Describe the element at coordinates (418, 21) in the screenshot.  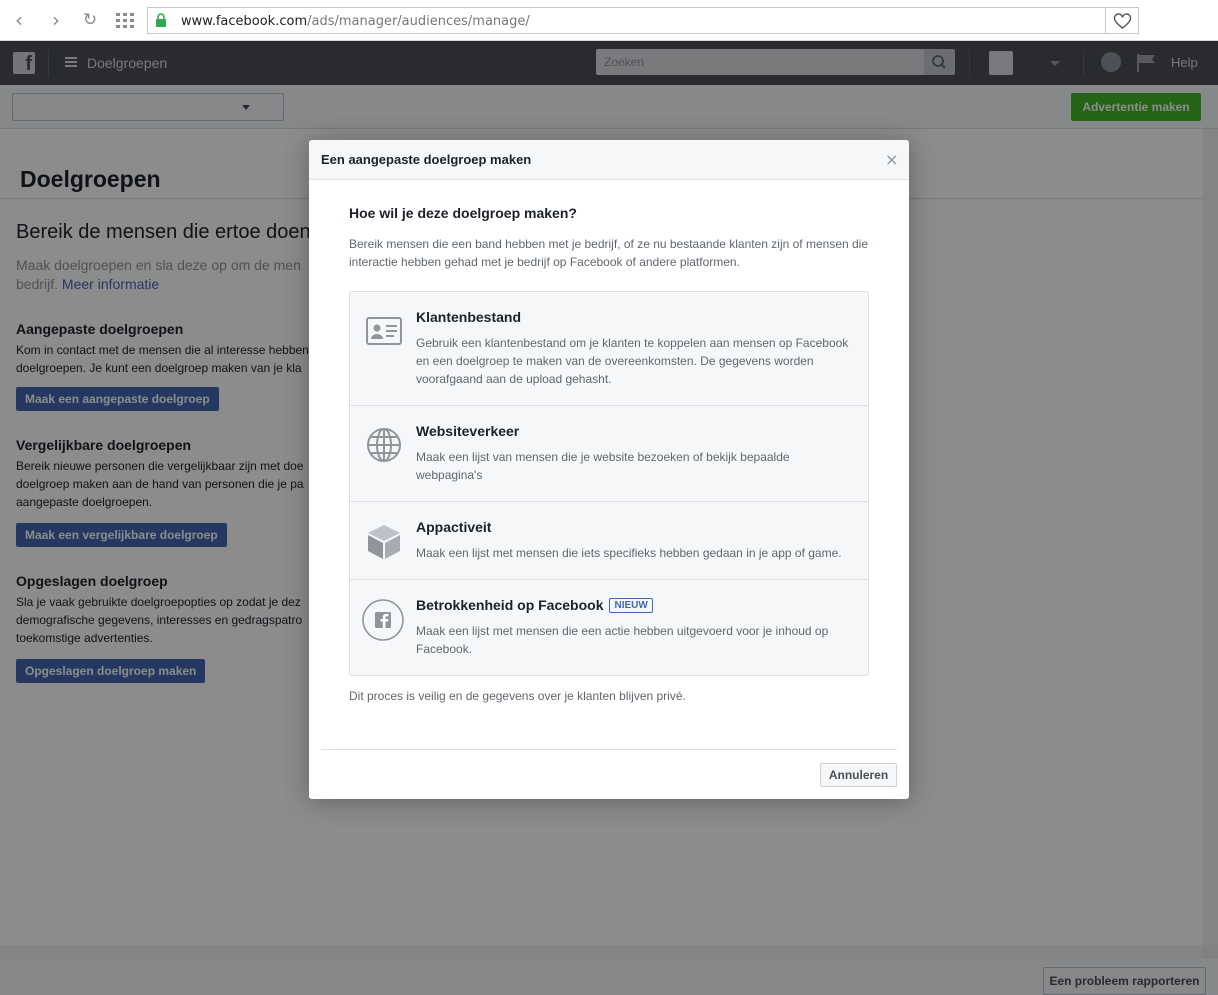
I see `url-path: /ads/manager/audiences/manage/` at that location.